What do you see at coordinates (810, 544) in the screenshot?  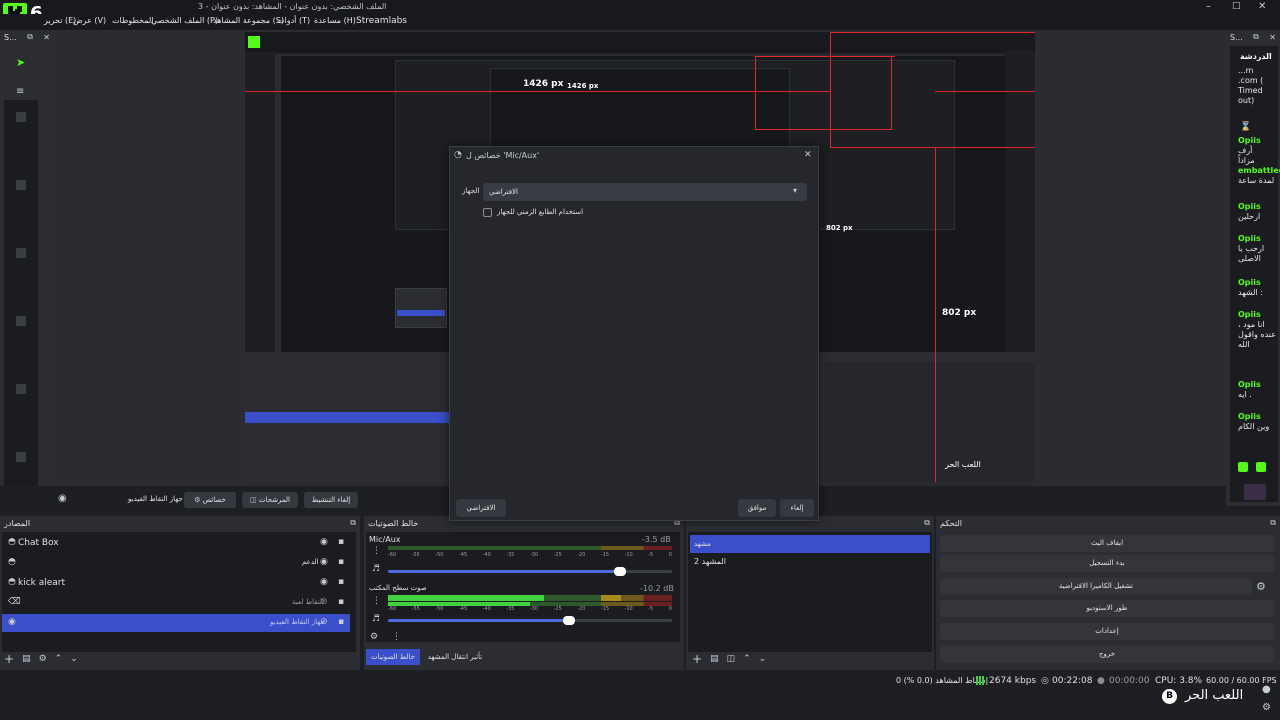 I see `scene-item-selected: مشهد` at bounding box center [810, 544].